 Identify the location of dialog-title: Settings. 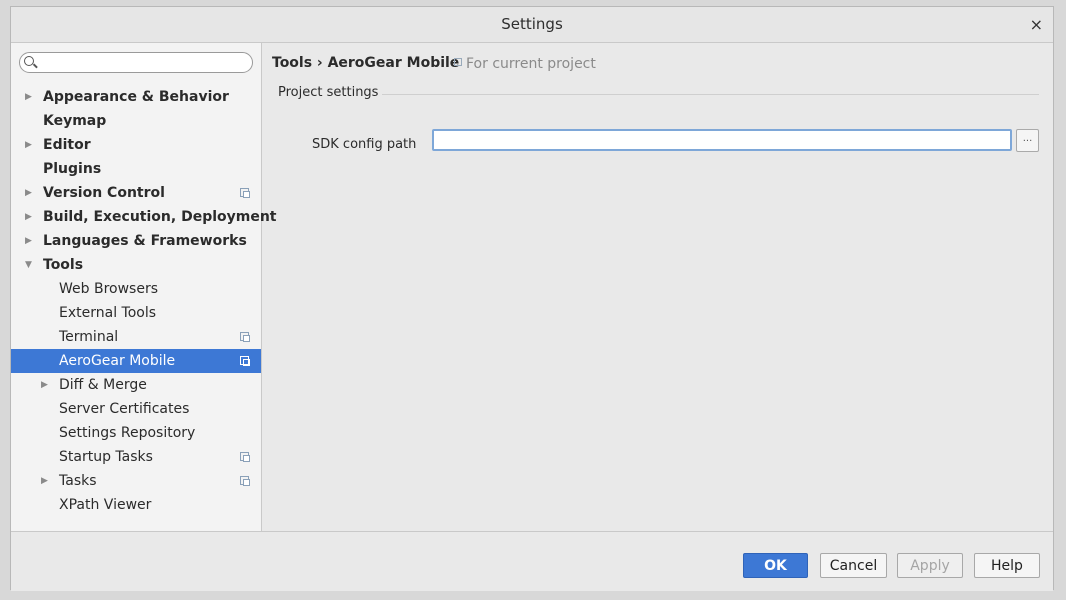
(532, 24).